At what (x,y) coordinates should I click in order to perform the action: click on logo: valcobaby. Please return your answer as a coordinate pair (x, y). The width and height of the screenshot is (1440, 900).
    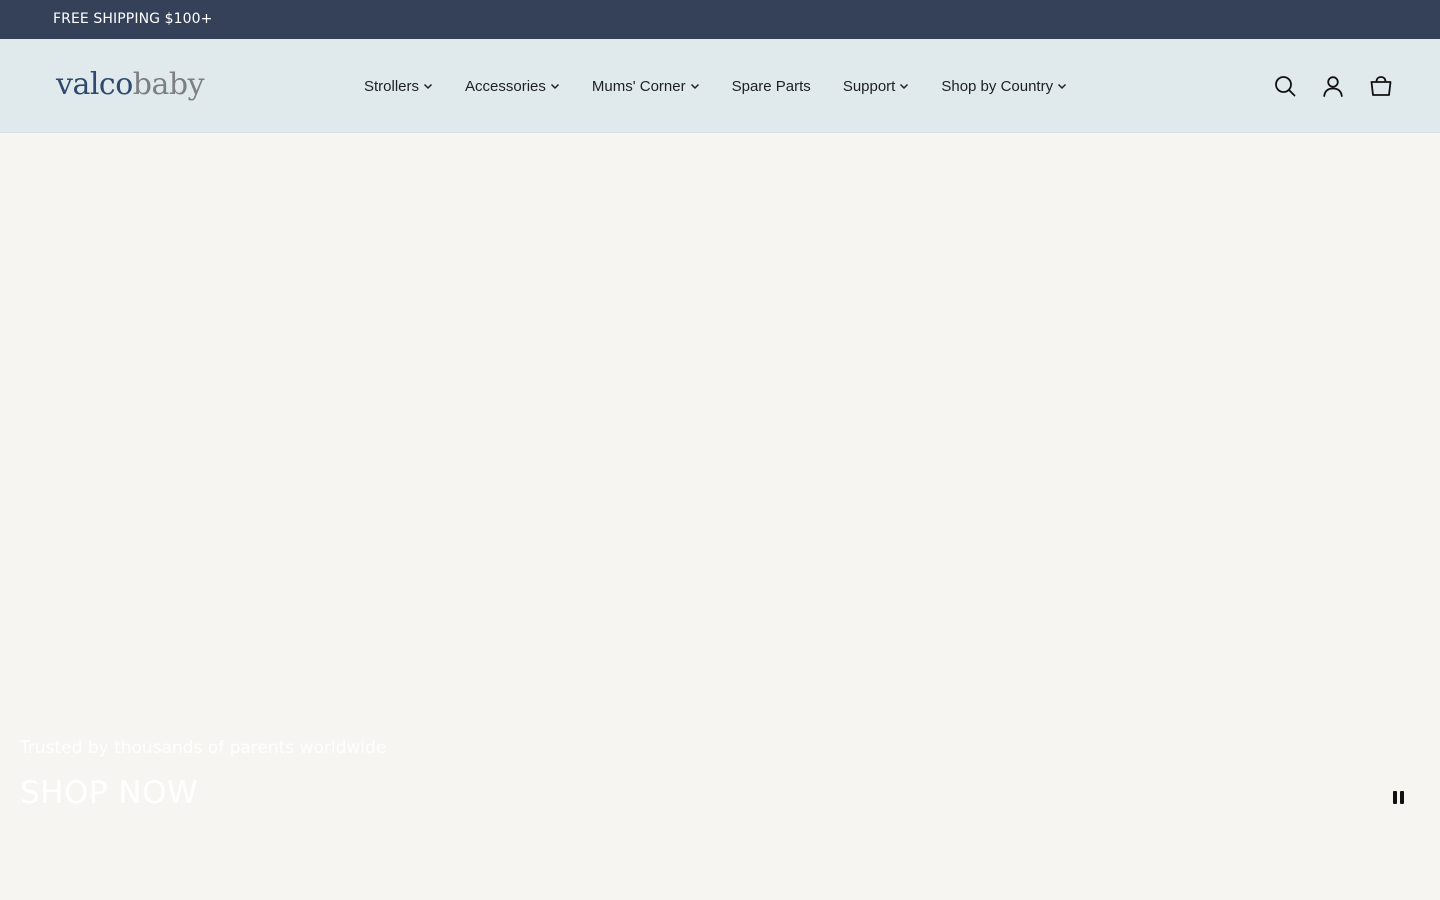
    Looking at the image, I should click on (130, 85).